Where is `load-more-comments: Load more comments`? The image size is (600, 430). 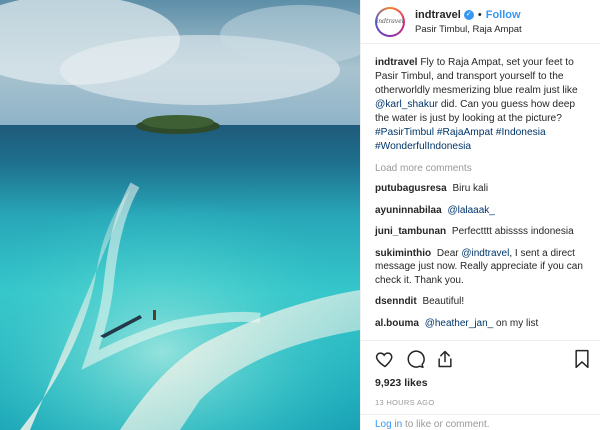
load-more-comments: Load more comments is located at coordinates (480, 168).